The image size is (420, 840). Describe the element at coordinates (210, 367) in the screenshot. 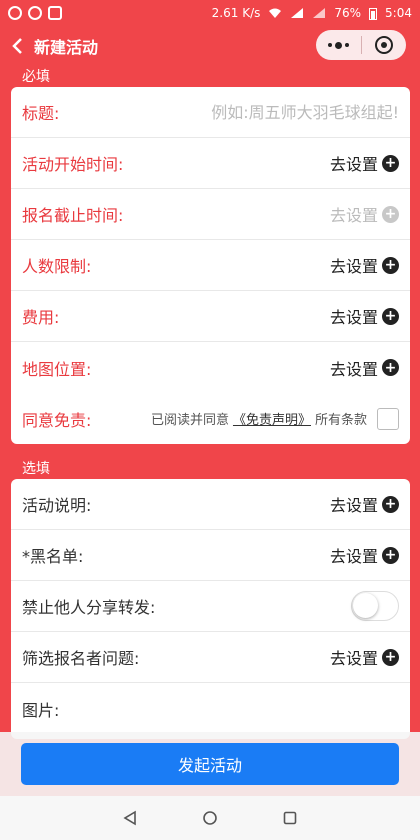

I see `required-row: 地图位置: 去设置 +` at that location.